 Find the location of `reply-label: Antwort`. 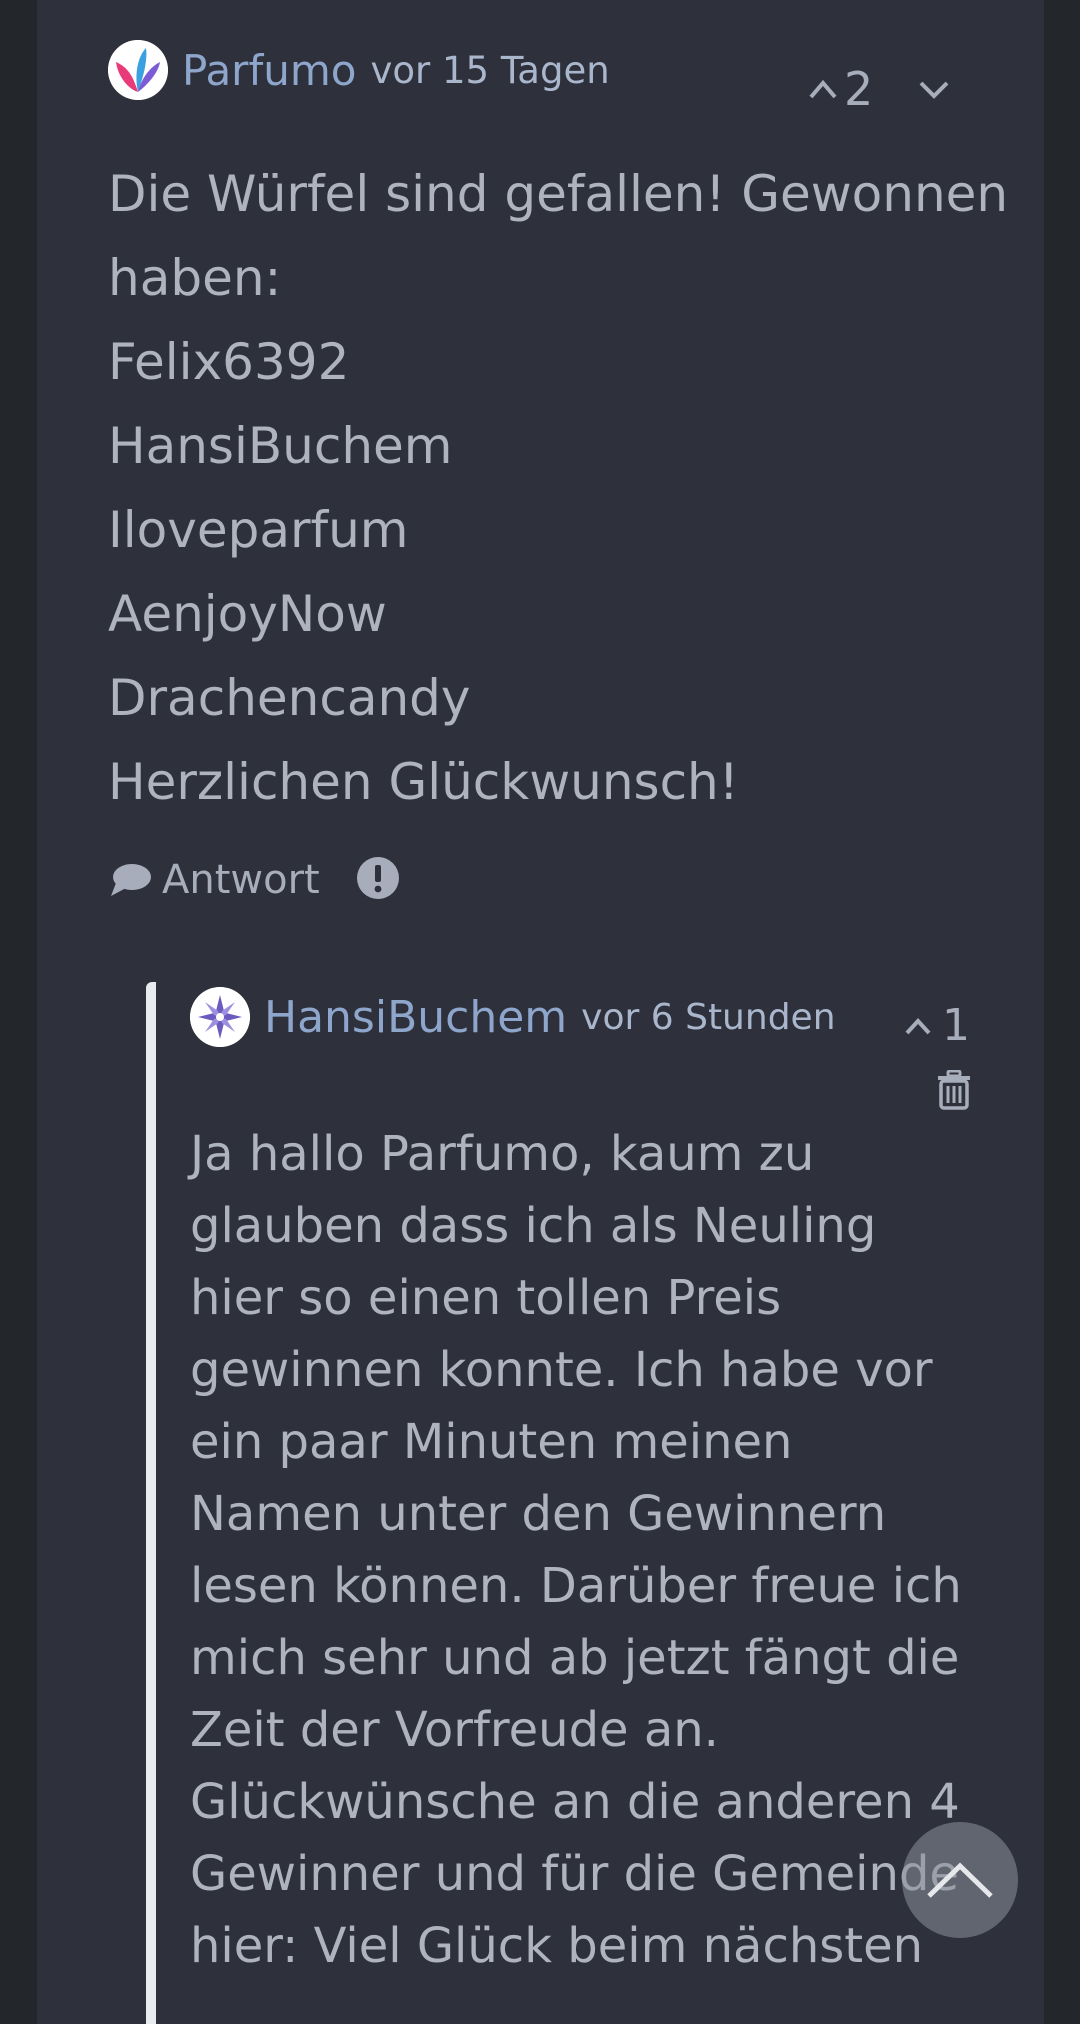

reply-label: Antwort is located at coordinates (241, 880).